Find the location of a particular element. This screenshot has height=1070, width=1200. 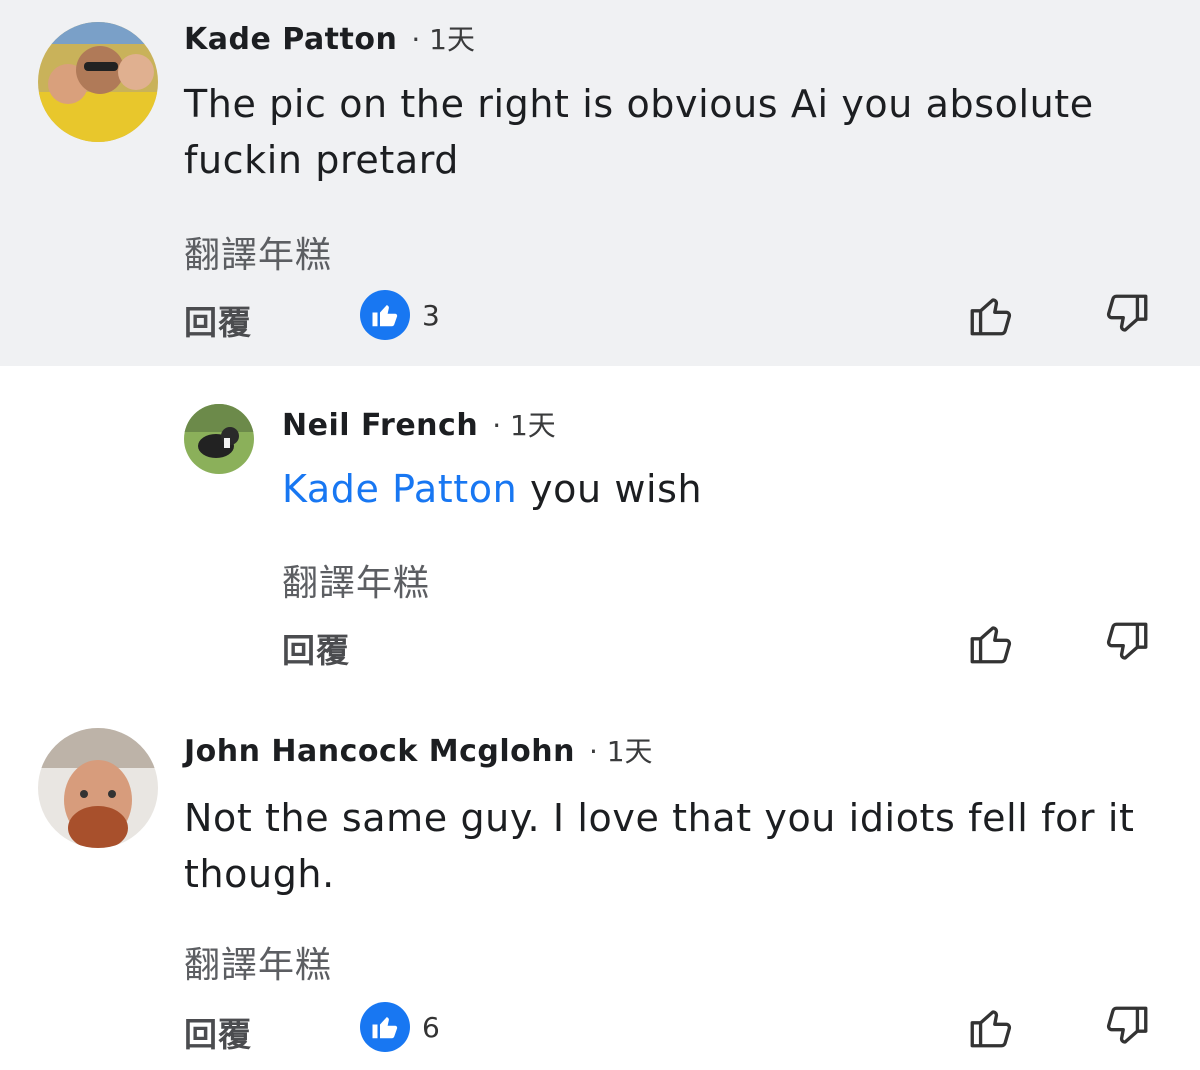

comment-header: John Hancock Mcglohn · 1天 is located at coordinates (418, 750).